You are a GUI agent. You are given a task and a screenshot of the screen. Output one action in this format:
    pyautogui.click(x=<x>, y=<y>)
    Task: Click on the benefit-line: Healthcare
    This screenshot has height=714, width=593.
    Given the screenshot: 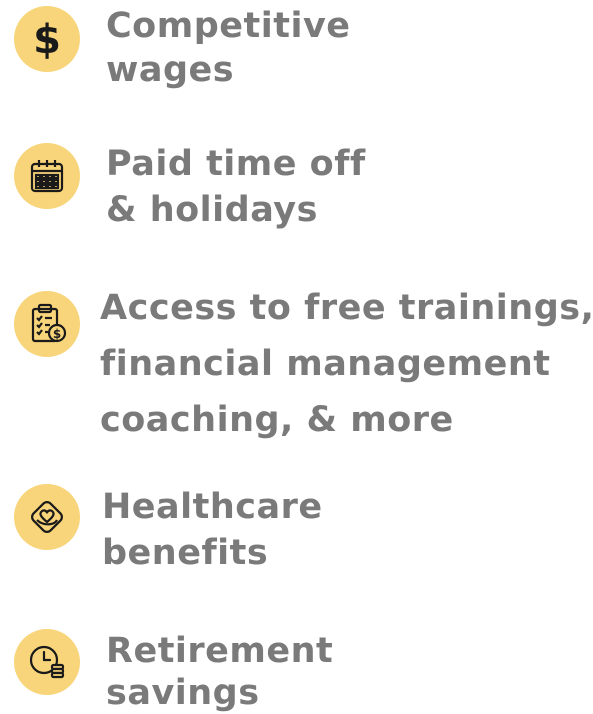 What is the action you would take?
    pyautogui.click(x=212, y=507)
    